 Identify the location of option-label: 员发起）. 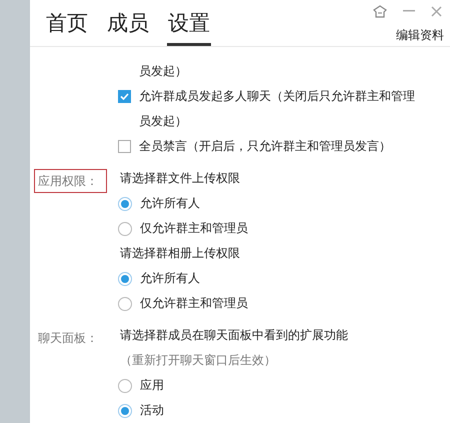
(162, 71).